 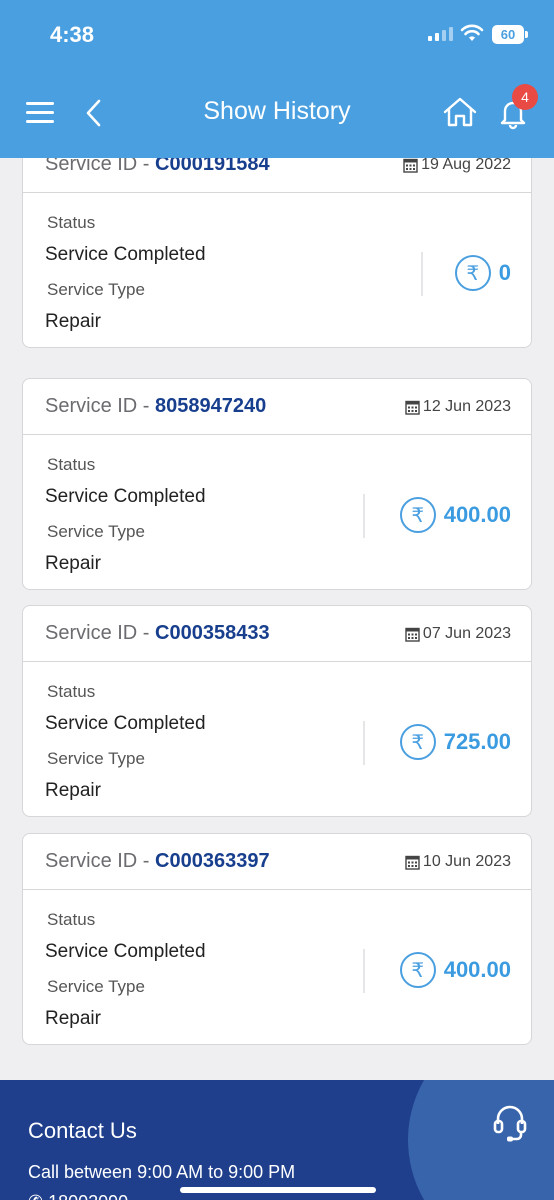 I want to click on notification-count-badge: 4, so click(x=525, y=97).